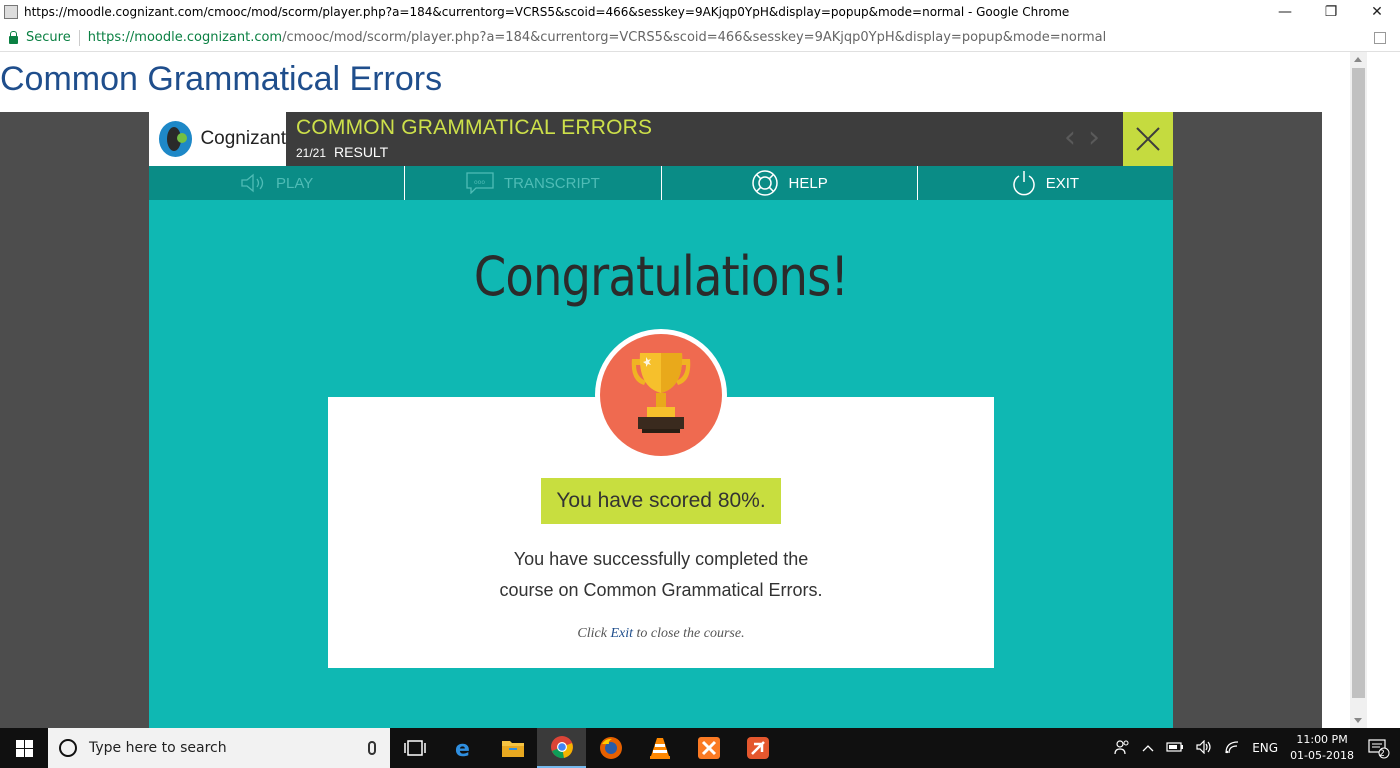 The width and height of the screenshot is (1400, 768). I want to click on play-button: PLAY, so click(277, 183).